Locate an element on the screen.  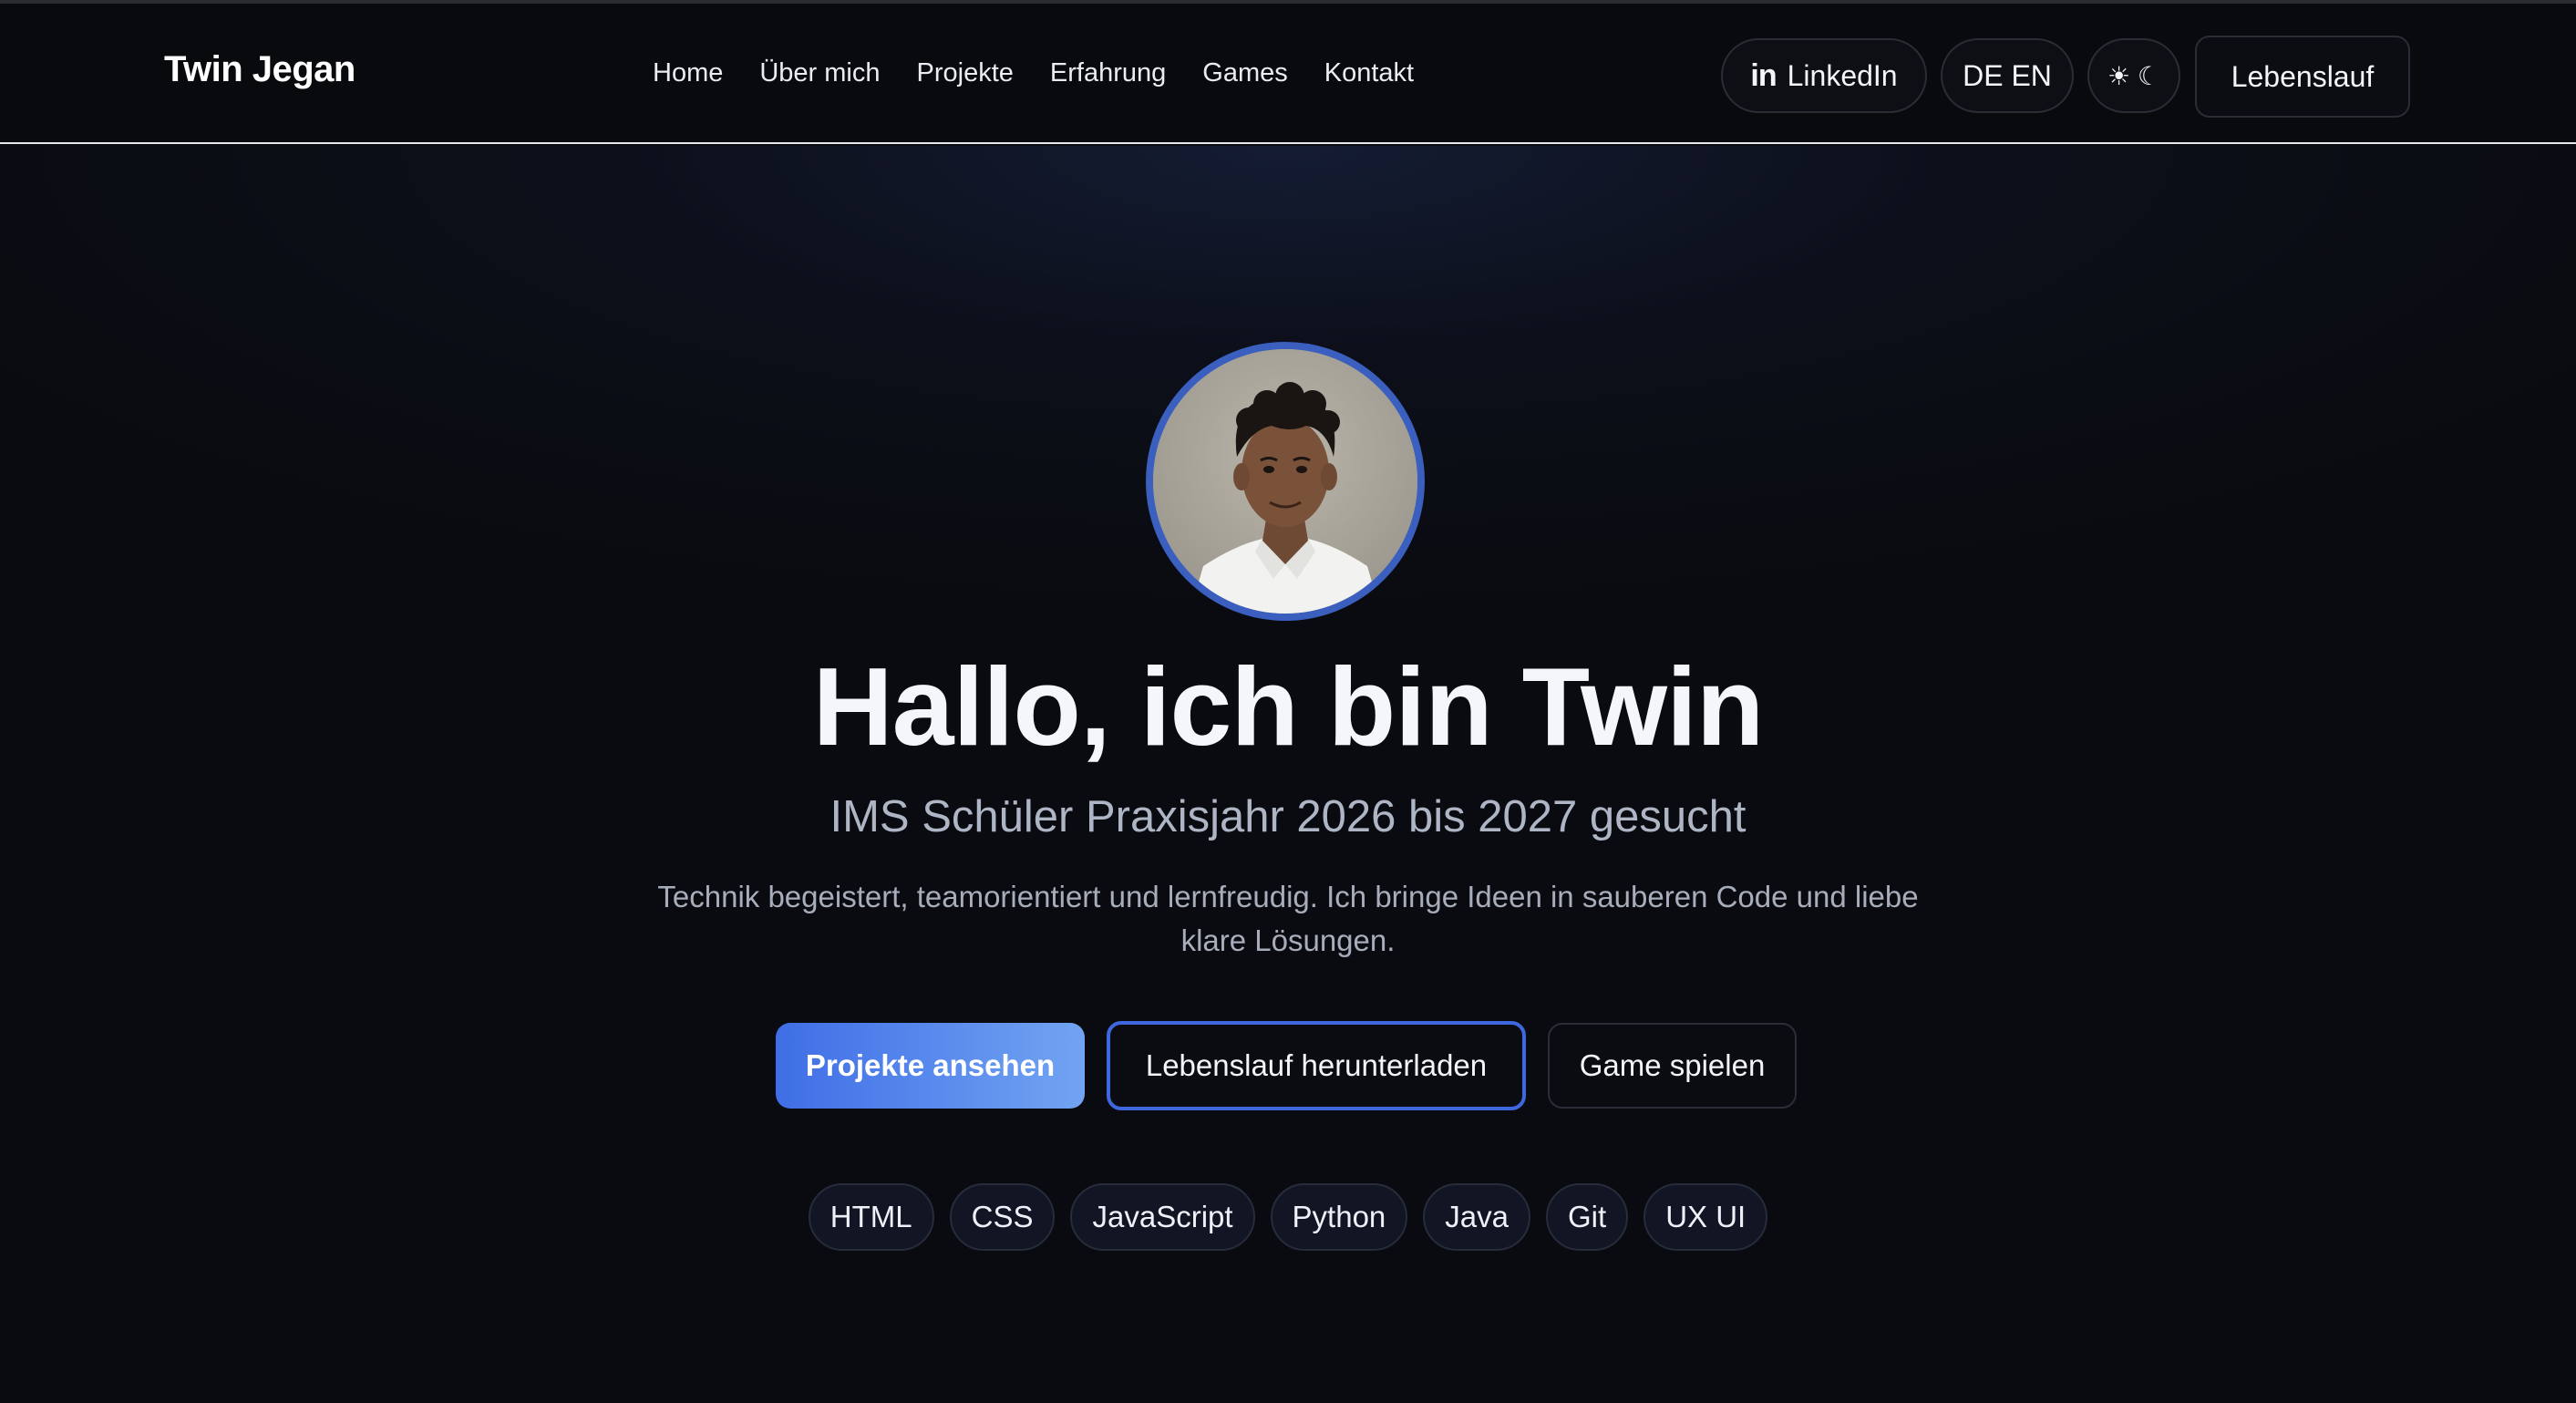
skill-tag-uxui: UX UI is located at coordinates (1705, 1217).